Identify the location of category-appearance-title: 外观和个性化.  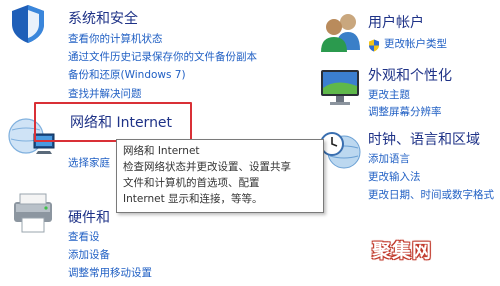
(410, 76).